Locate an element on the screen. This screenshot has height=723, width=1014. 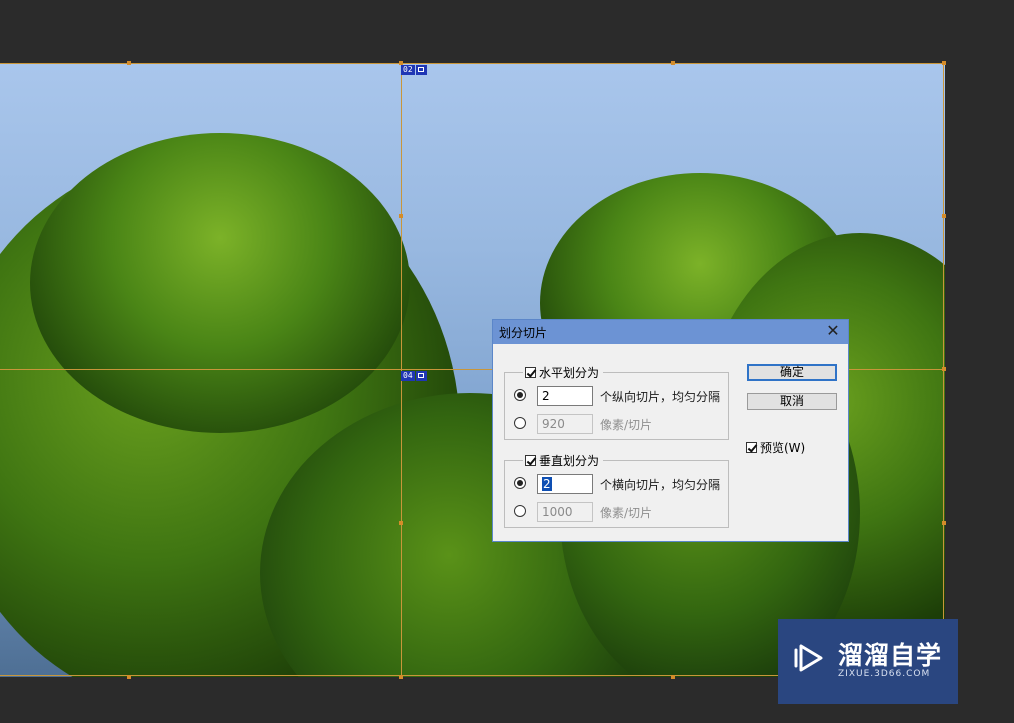
vertical-pixels-suffix: 像素/切片 is located at coordinates (626, 513).